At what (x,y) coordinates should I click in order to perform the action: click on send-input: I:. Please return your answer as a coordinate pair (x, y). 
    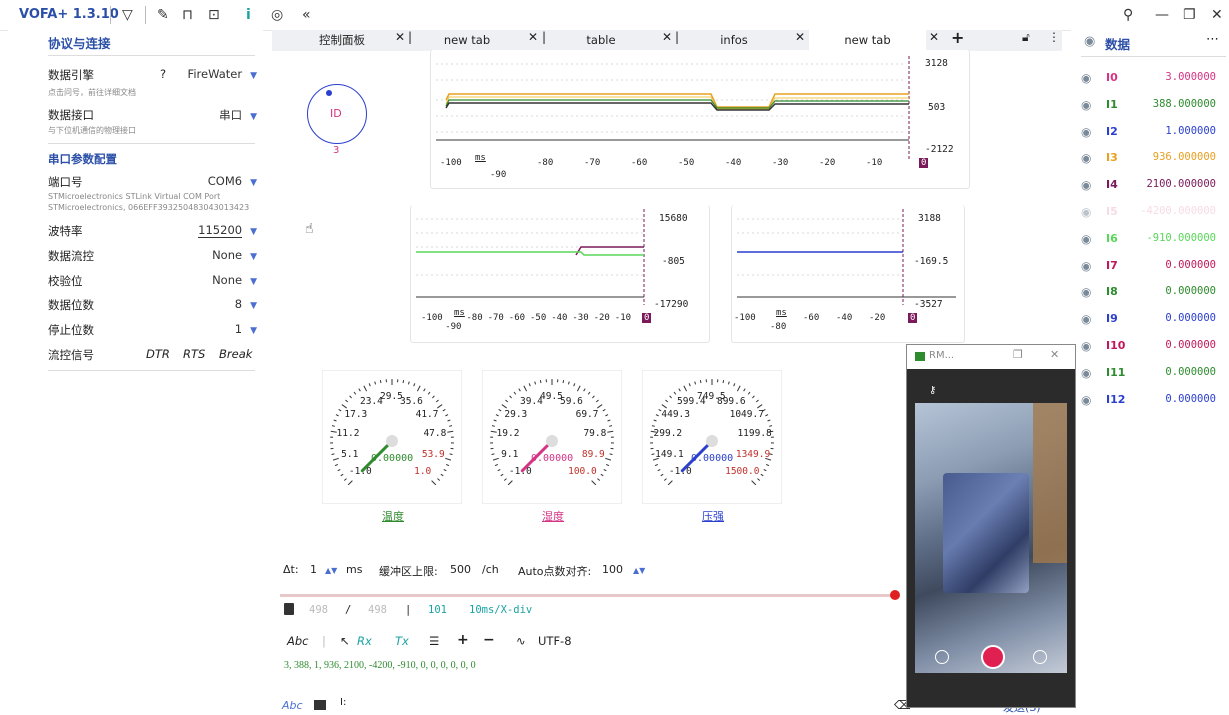
    Looking at the image, I should click on (343, 702).